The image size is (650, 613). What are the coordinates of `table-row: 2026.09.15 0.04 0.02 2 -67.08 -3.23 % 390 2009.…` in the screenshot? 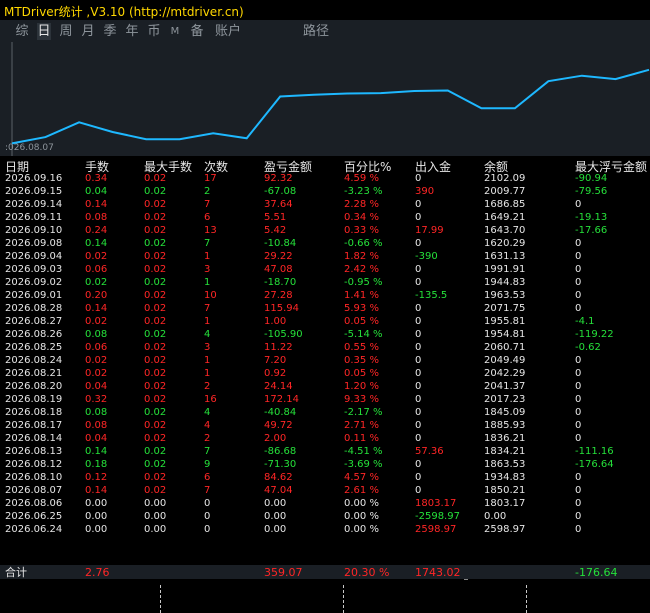 It's located at (325, 191).